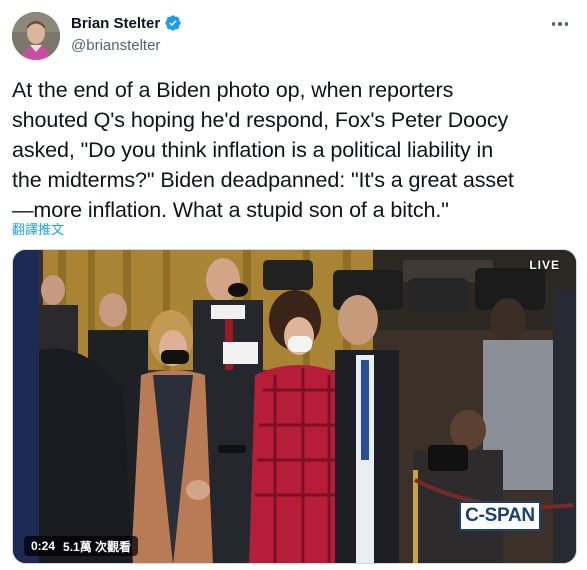 The width and height of the screenshot is (587, 570). Describe the element at coordinates (544, 265) in the screenshot. I see `live-badge: LIVE` at that location.